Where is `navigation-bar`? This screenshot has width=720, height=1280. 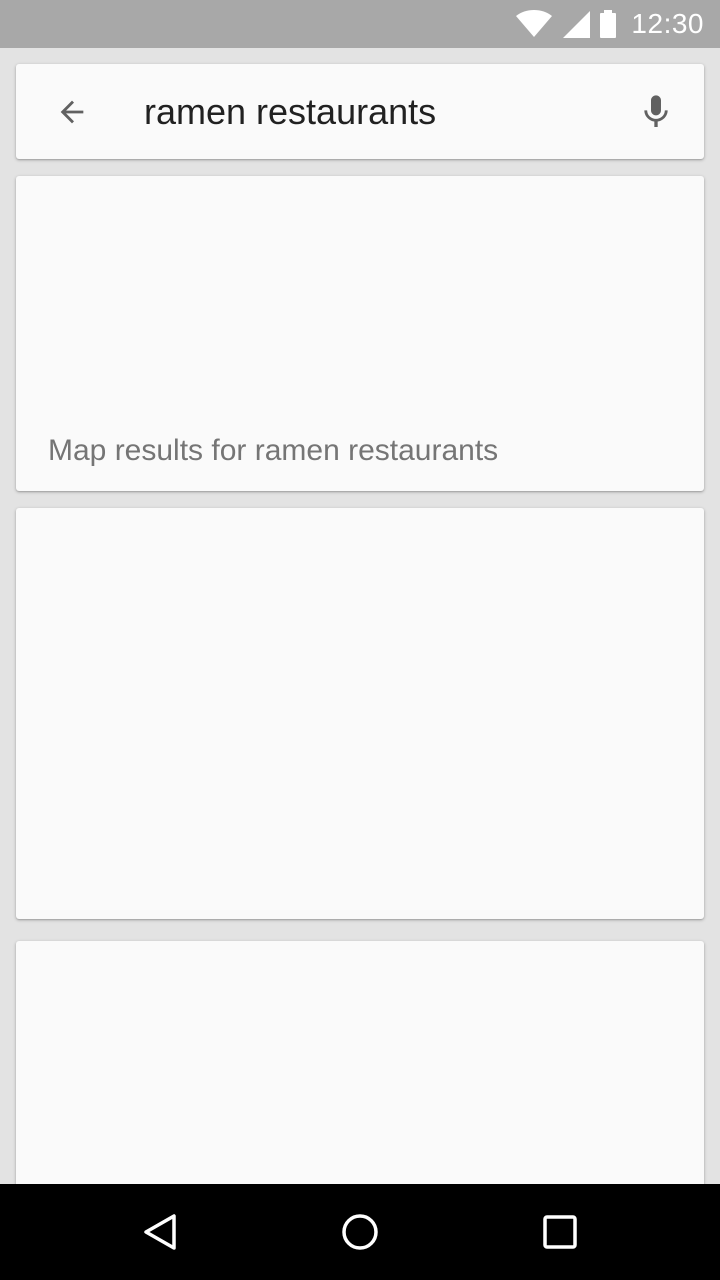 navigation-bar is located at coordinates (360, 1232).